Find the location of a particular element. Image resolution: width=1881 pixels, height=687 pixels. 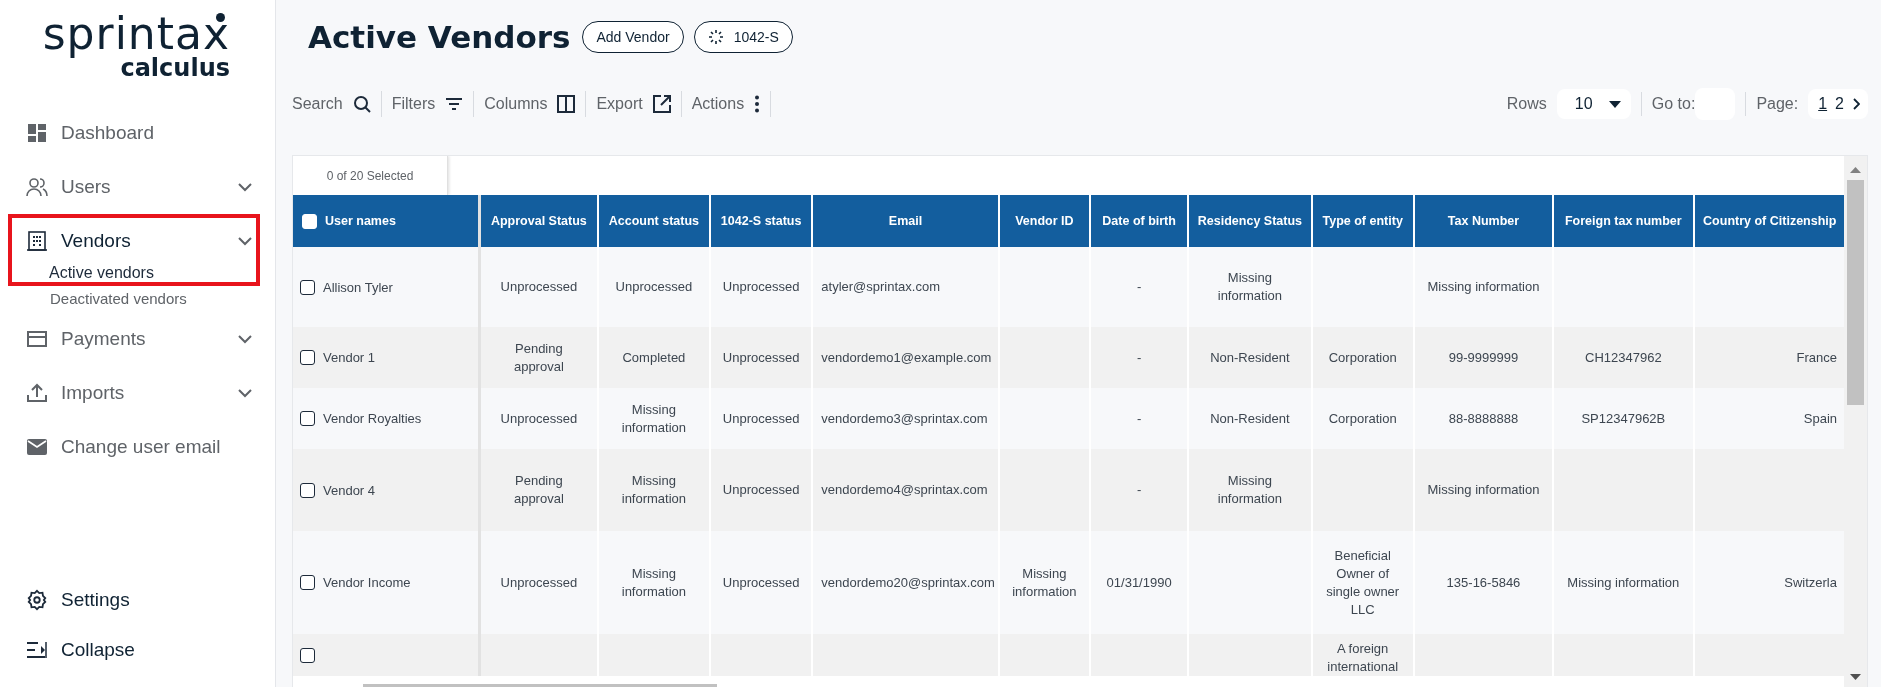

building-icon is located at coordinates (37, 241).